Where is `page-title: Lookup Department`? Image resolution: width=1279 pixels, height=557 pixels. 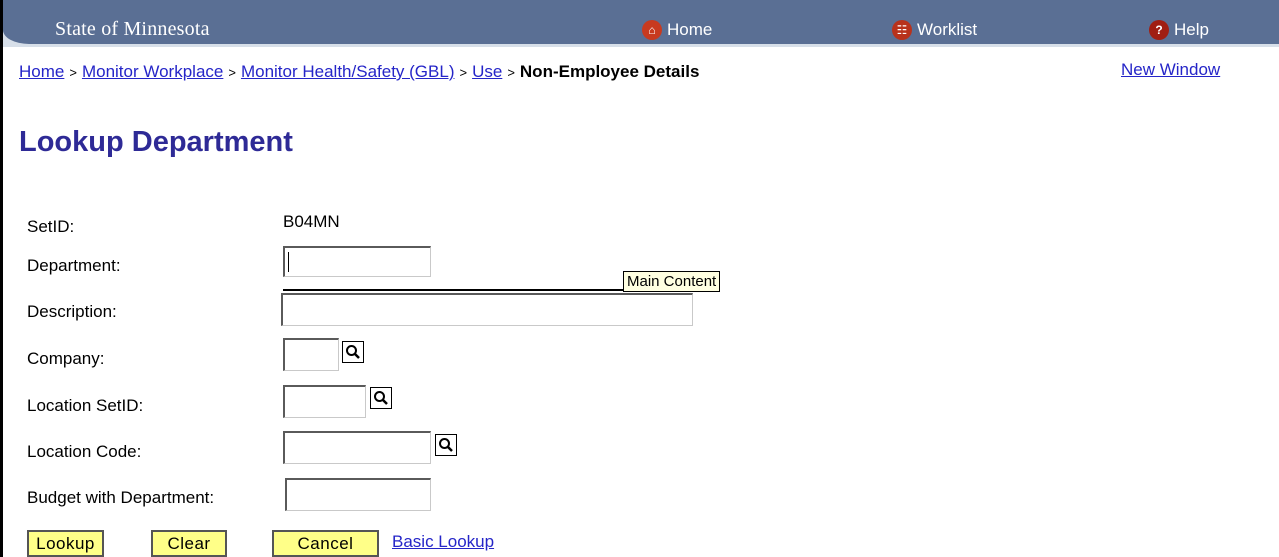 page-title: Lookup Department is located at coordinates (156, 142).